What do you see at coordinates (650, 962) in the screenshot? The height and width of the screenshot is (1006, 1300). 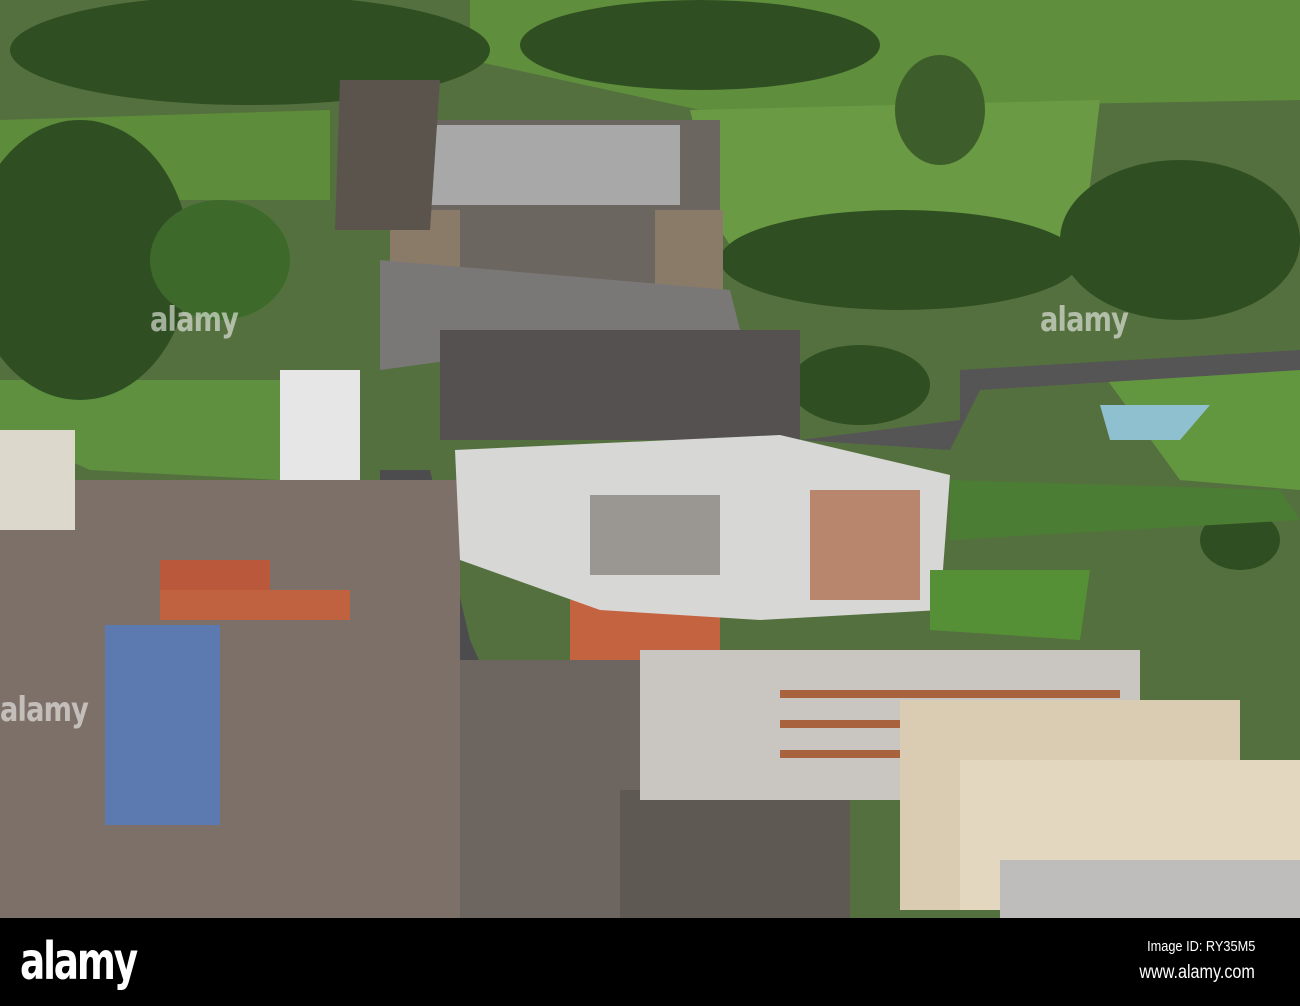 I see `footer-bar: alamy Image ID: RY35M5 www.alamy.com` at bounding box center [650, 962].